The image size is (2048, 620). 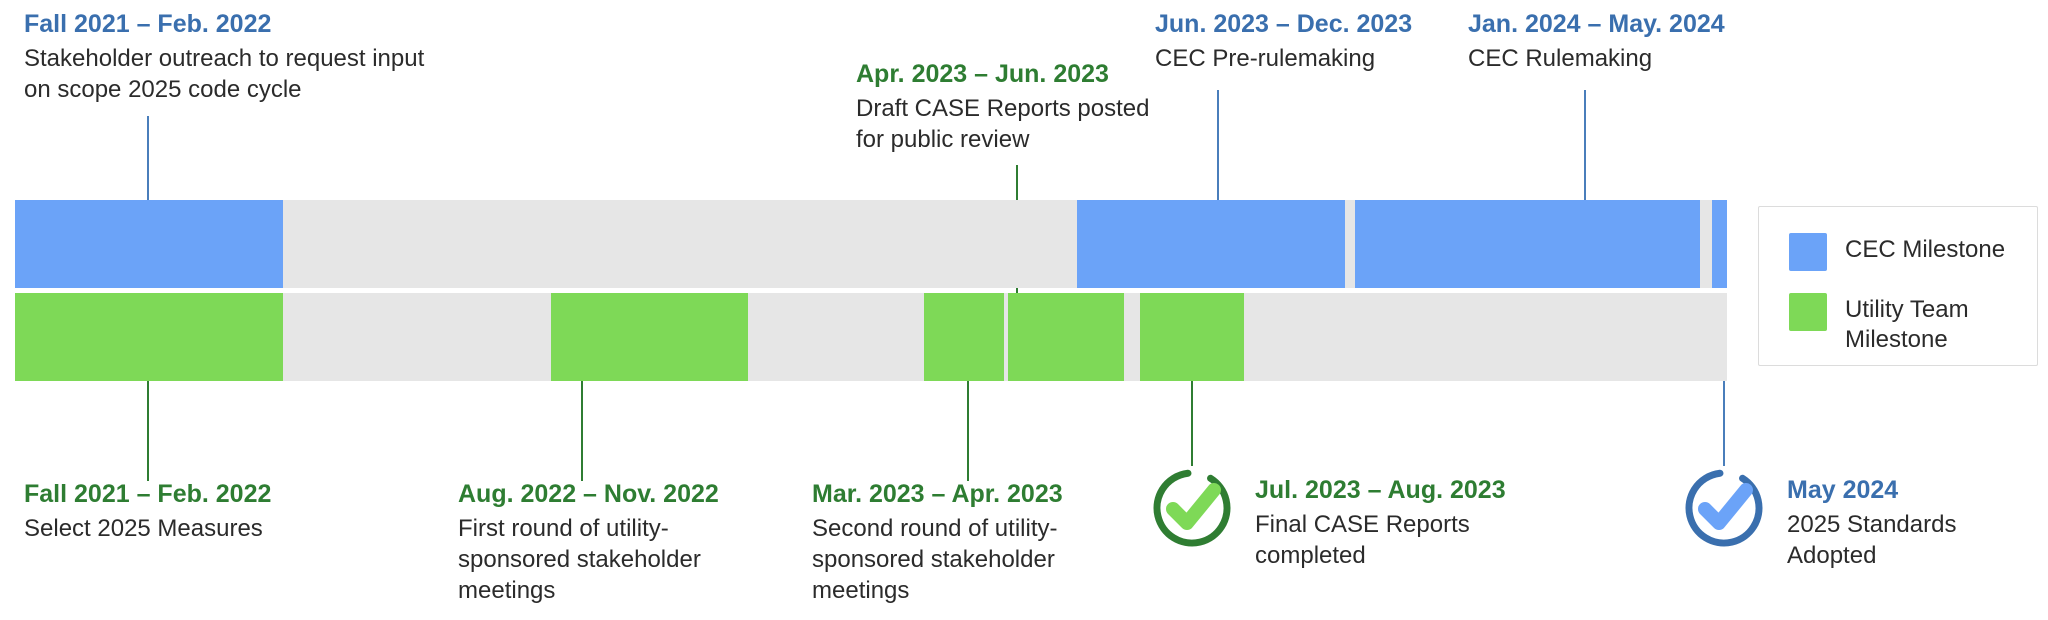 I want to click on bottom-annotation-3-period: Mar. 2023 – Apr. 2023, so click(x=937, y=494).